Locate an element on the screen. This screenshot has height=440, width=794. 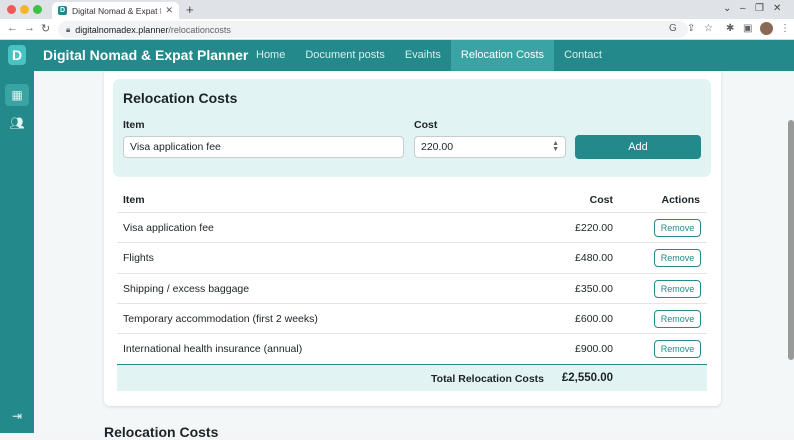
back-icon: ← is located at coordinates (12, 28).